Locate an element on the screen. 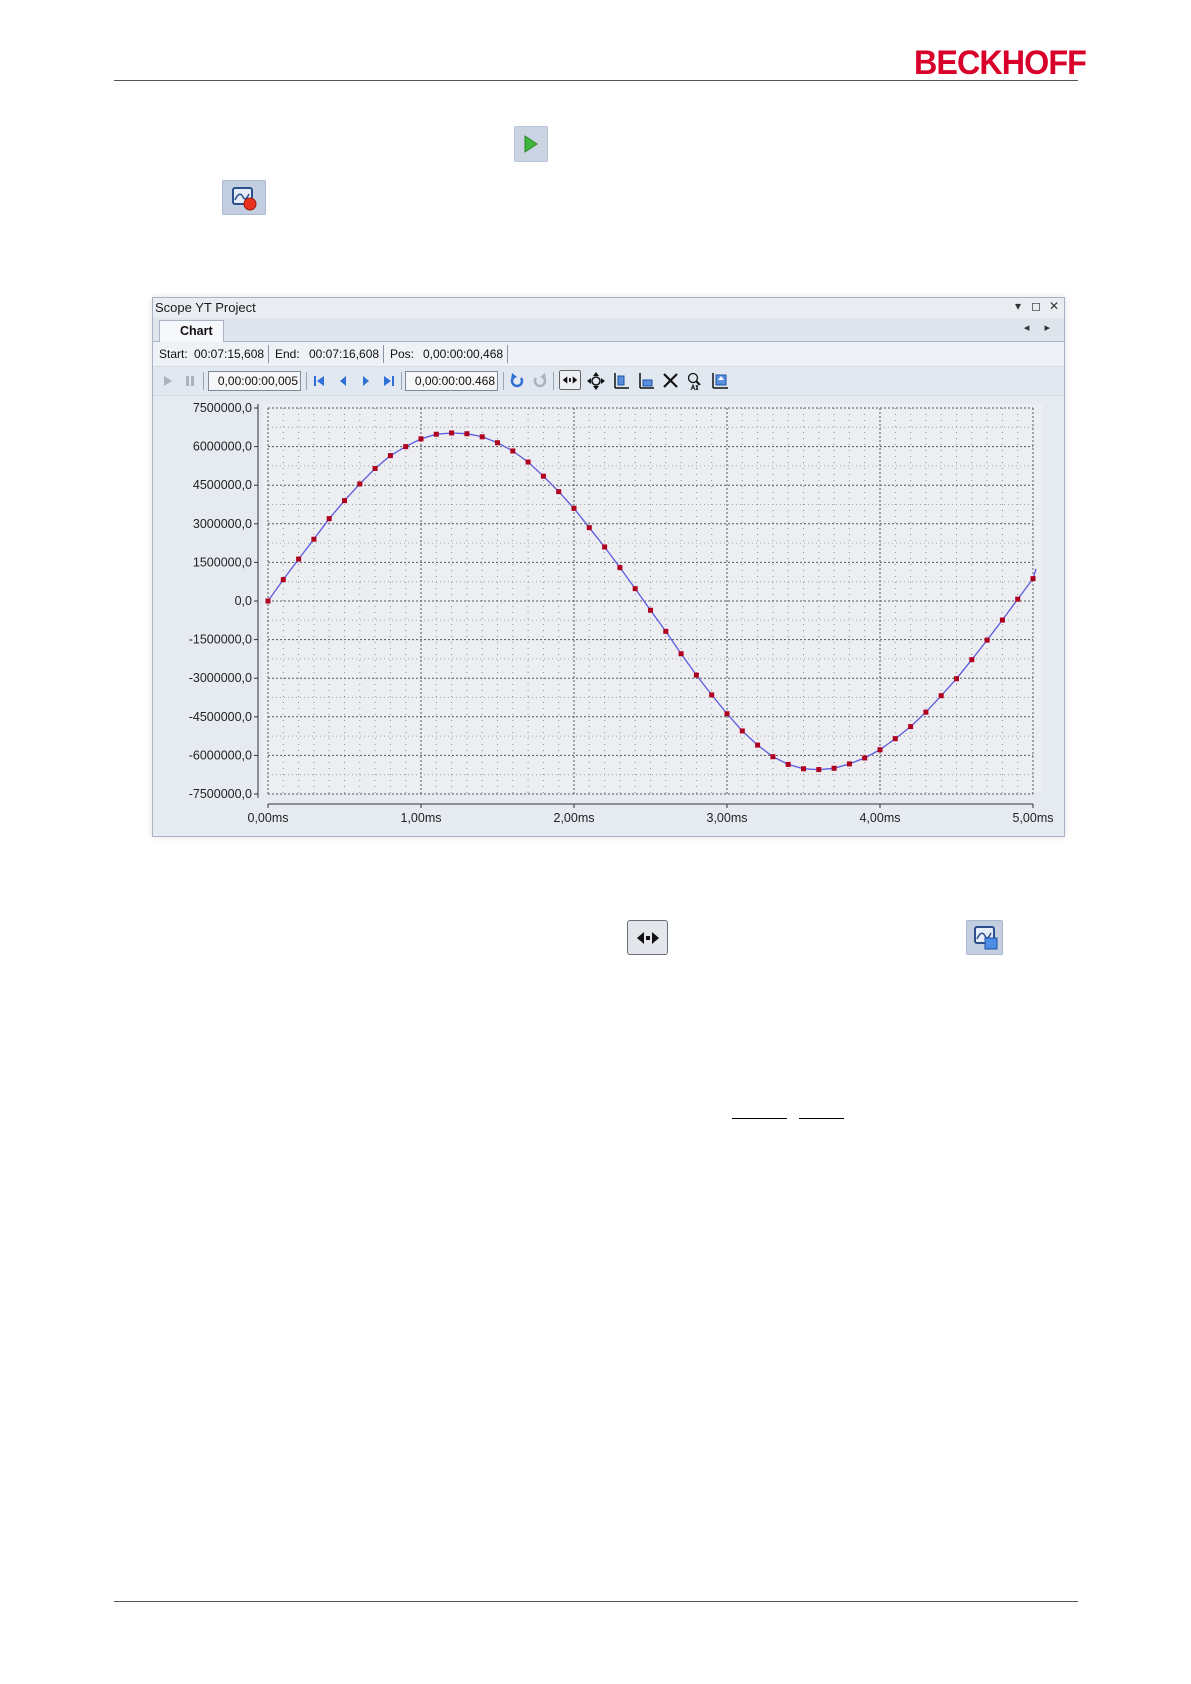 This screenshot has width=1191, height=1684. undo-icon is located at coordinates (517, 381).